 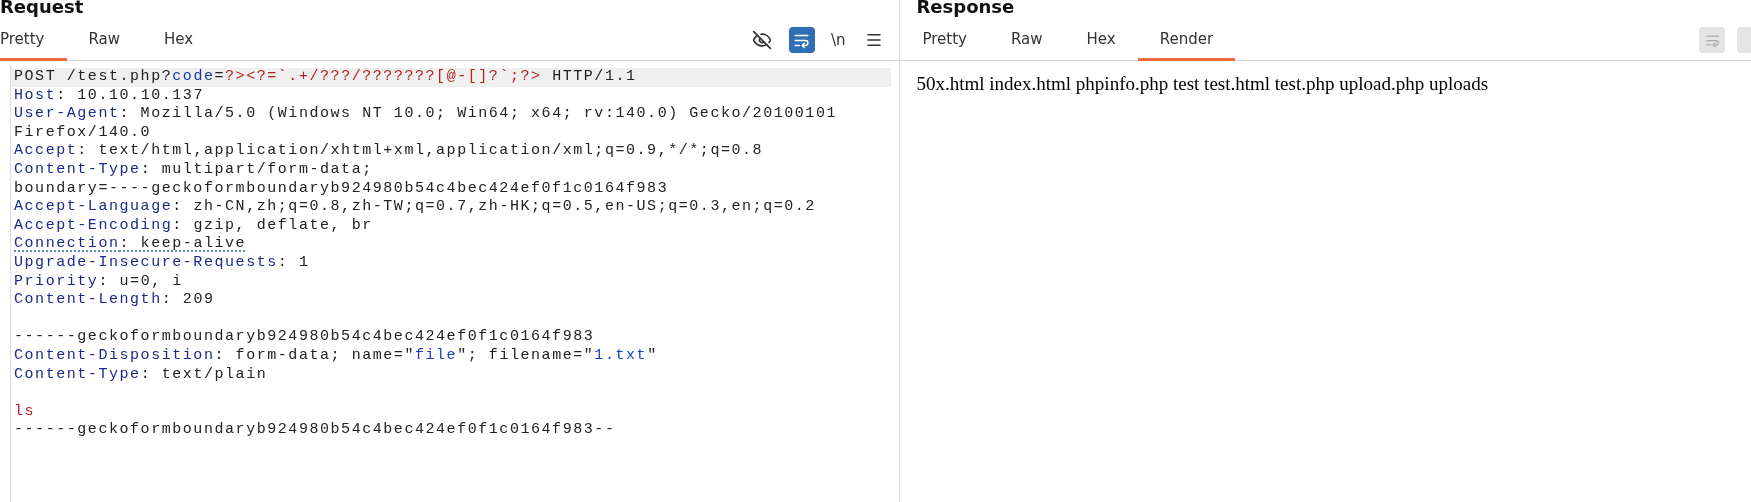 I want to click on code-line: Content-Length: 209, so click(x=114, y=300).